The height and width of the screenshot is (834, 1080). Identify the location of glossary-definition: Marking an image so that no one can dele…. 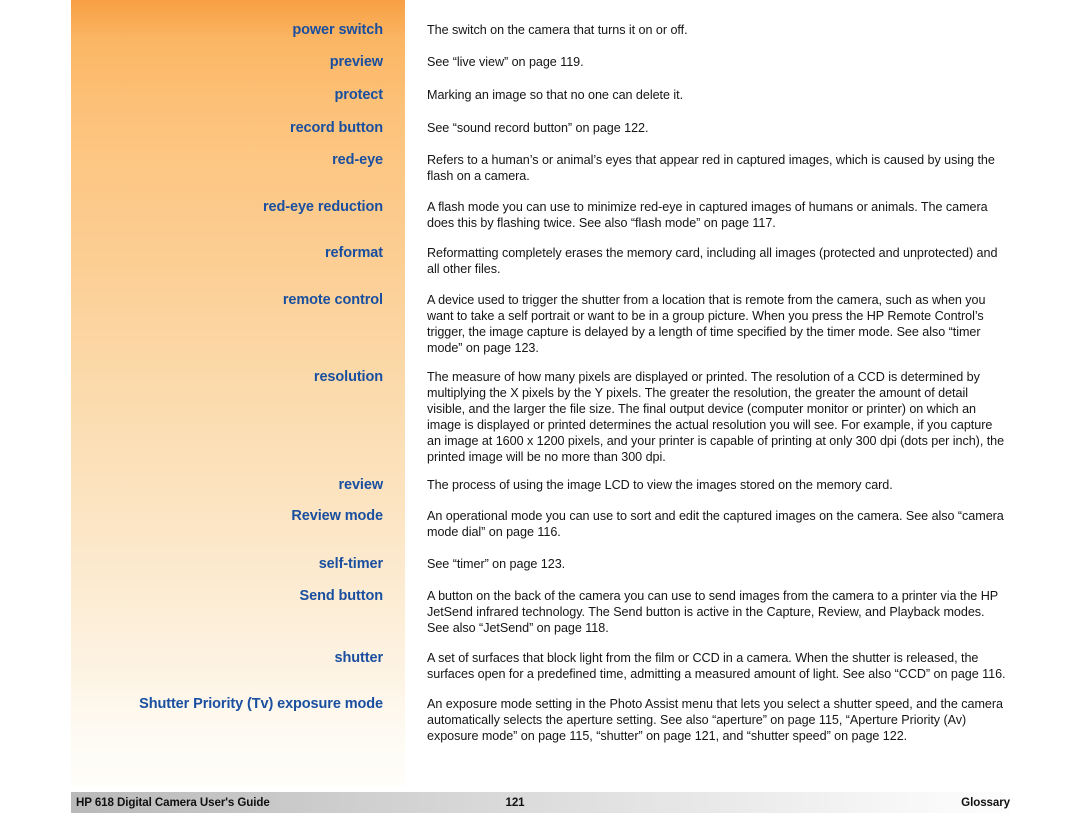
(555, 95).